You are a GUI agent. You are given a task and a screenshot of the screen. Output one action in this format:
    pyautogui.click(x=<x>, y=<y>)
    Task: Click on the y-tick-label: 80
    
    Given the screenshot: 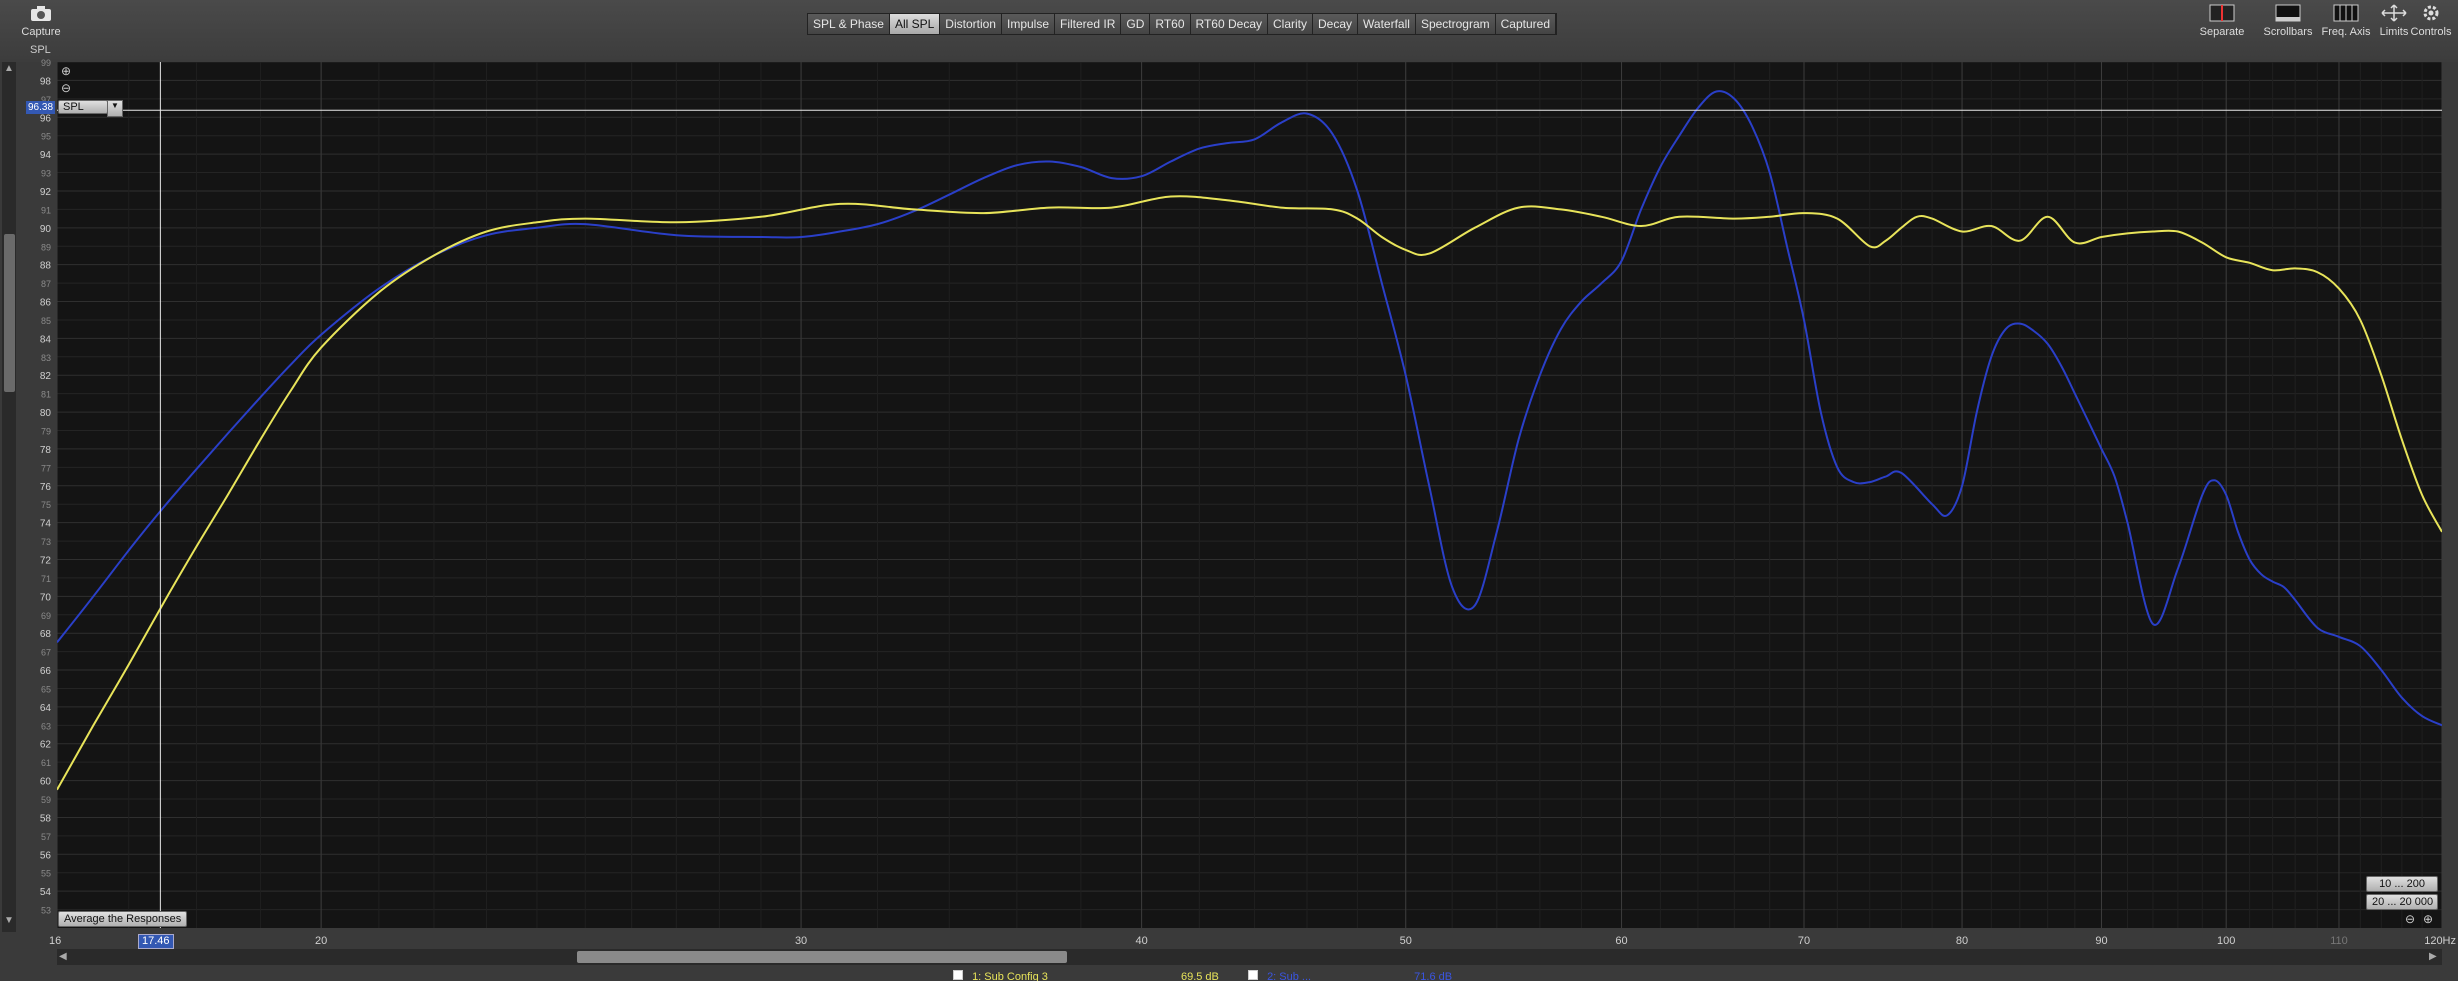 What is the action you would take?
    pyautogui.click(x=46, y=413)
    